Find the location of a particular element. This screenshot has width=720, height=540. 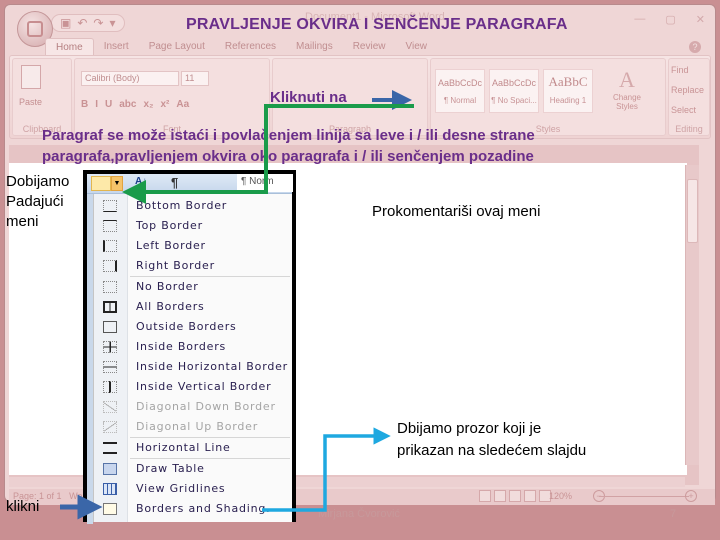

menu-item-right-border: Right Border is located at coordinates (193, 266).